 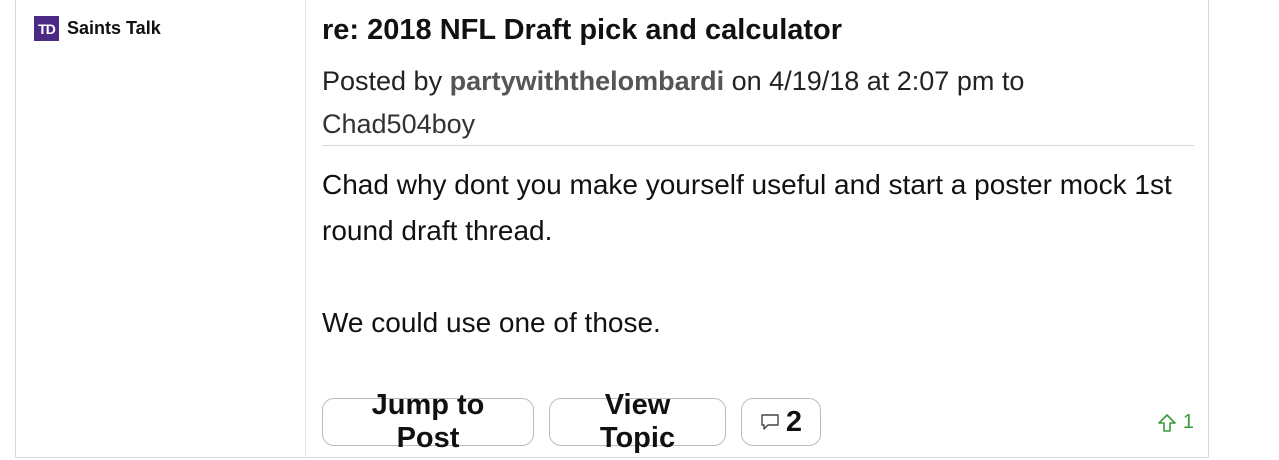 I want to click on jump-to-post-button: Jump to Post, so click(x=428, y=421).